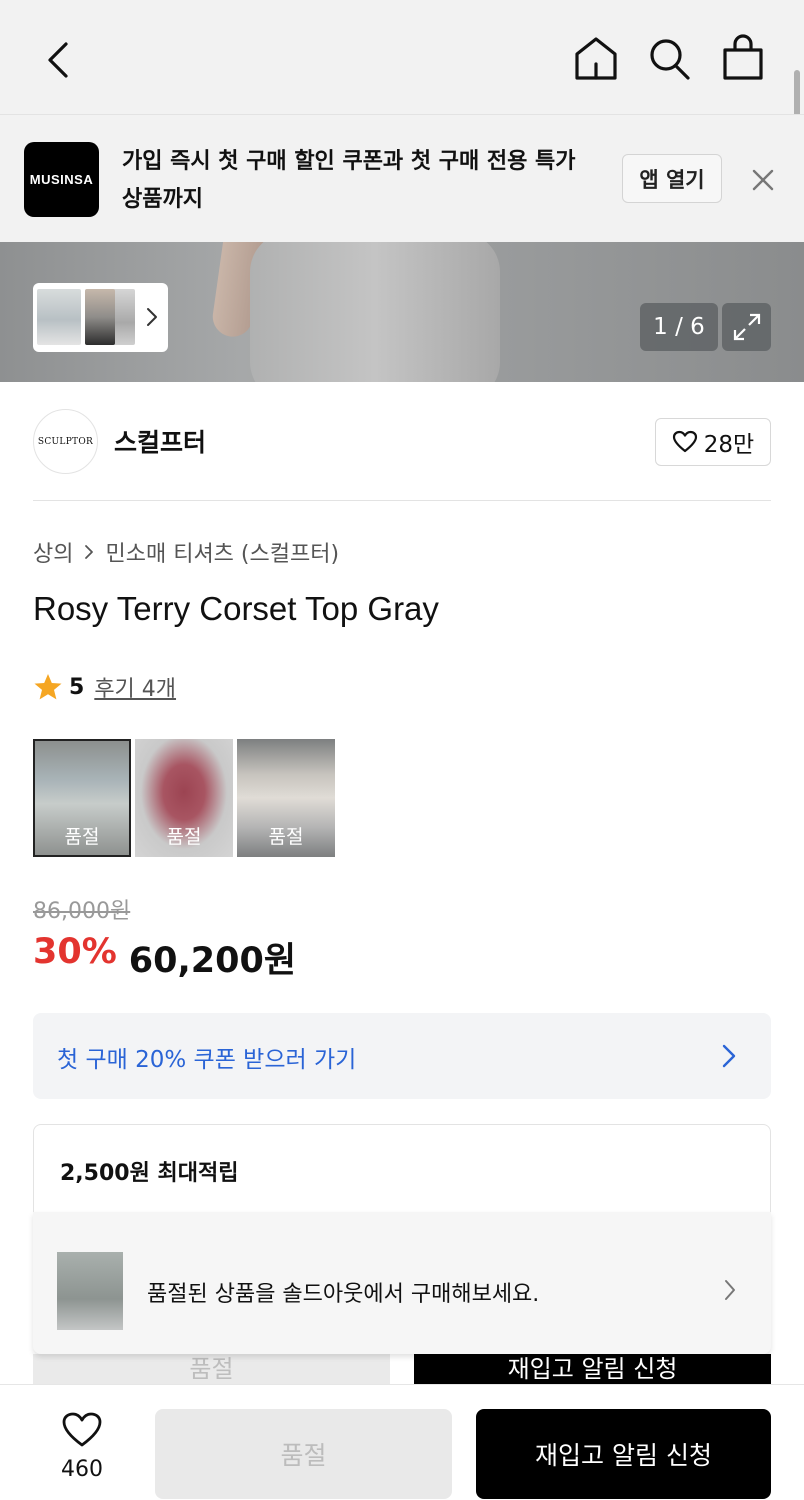 The image size is (804, 1500). Describe the element at coordinates (90, 1291) in the screenshot. I see `soldout-product-thumbnail` at that location.